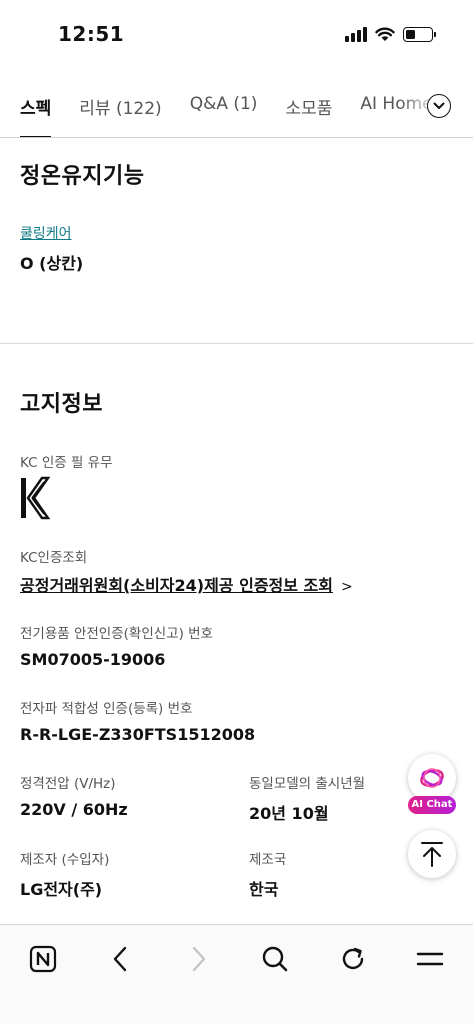 This screenshot has width=473, height=1024. Describe the element at coordinates (432, 805) in the screenshot. I see `ai-chat-label: AI Chat` at that location.